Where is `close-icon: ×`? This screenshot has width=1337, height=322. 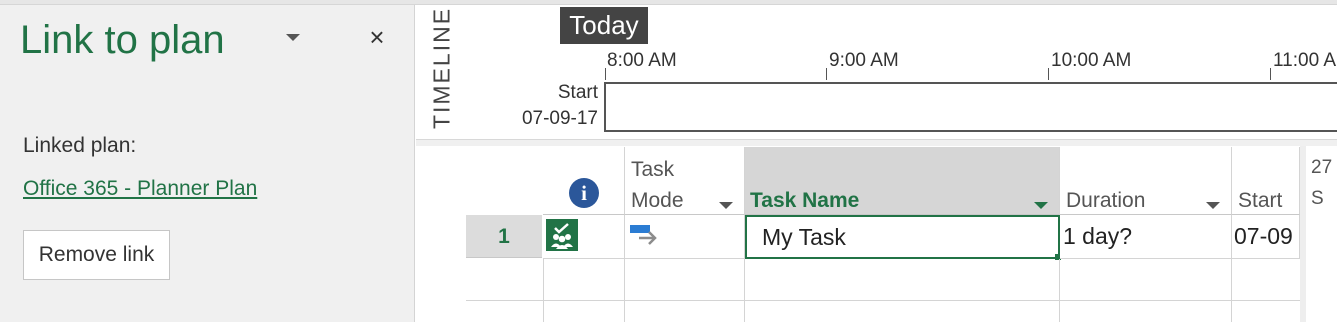 close-icon: × is located at coordinates (377, 37).